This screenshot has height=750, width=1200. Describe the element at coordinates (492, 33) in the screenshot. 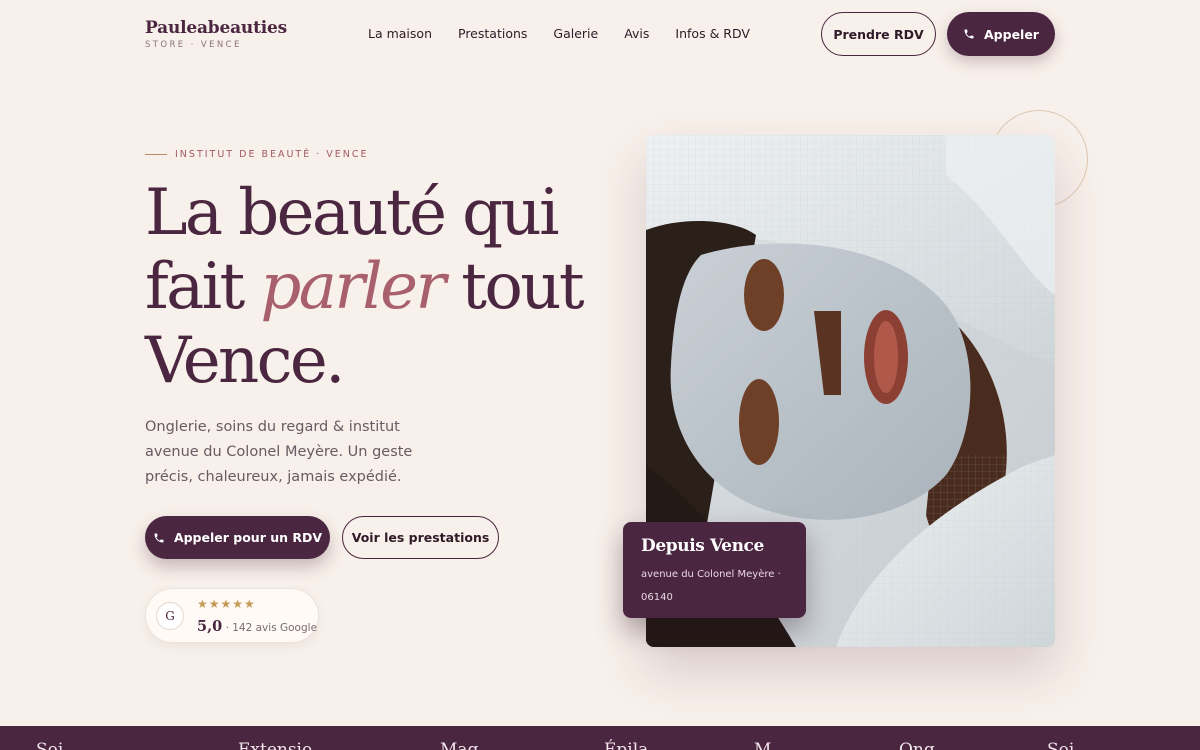

I see `nav-item-prestations: Prestations` at that location.